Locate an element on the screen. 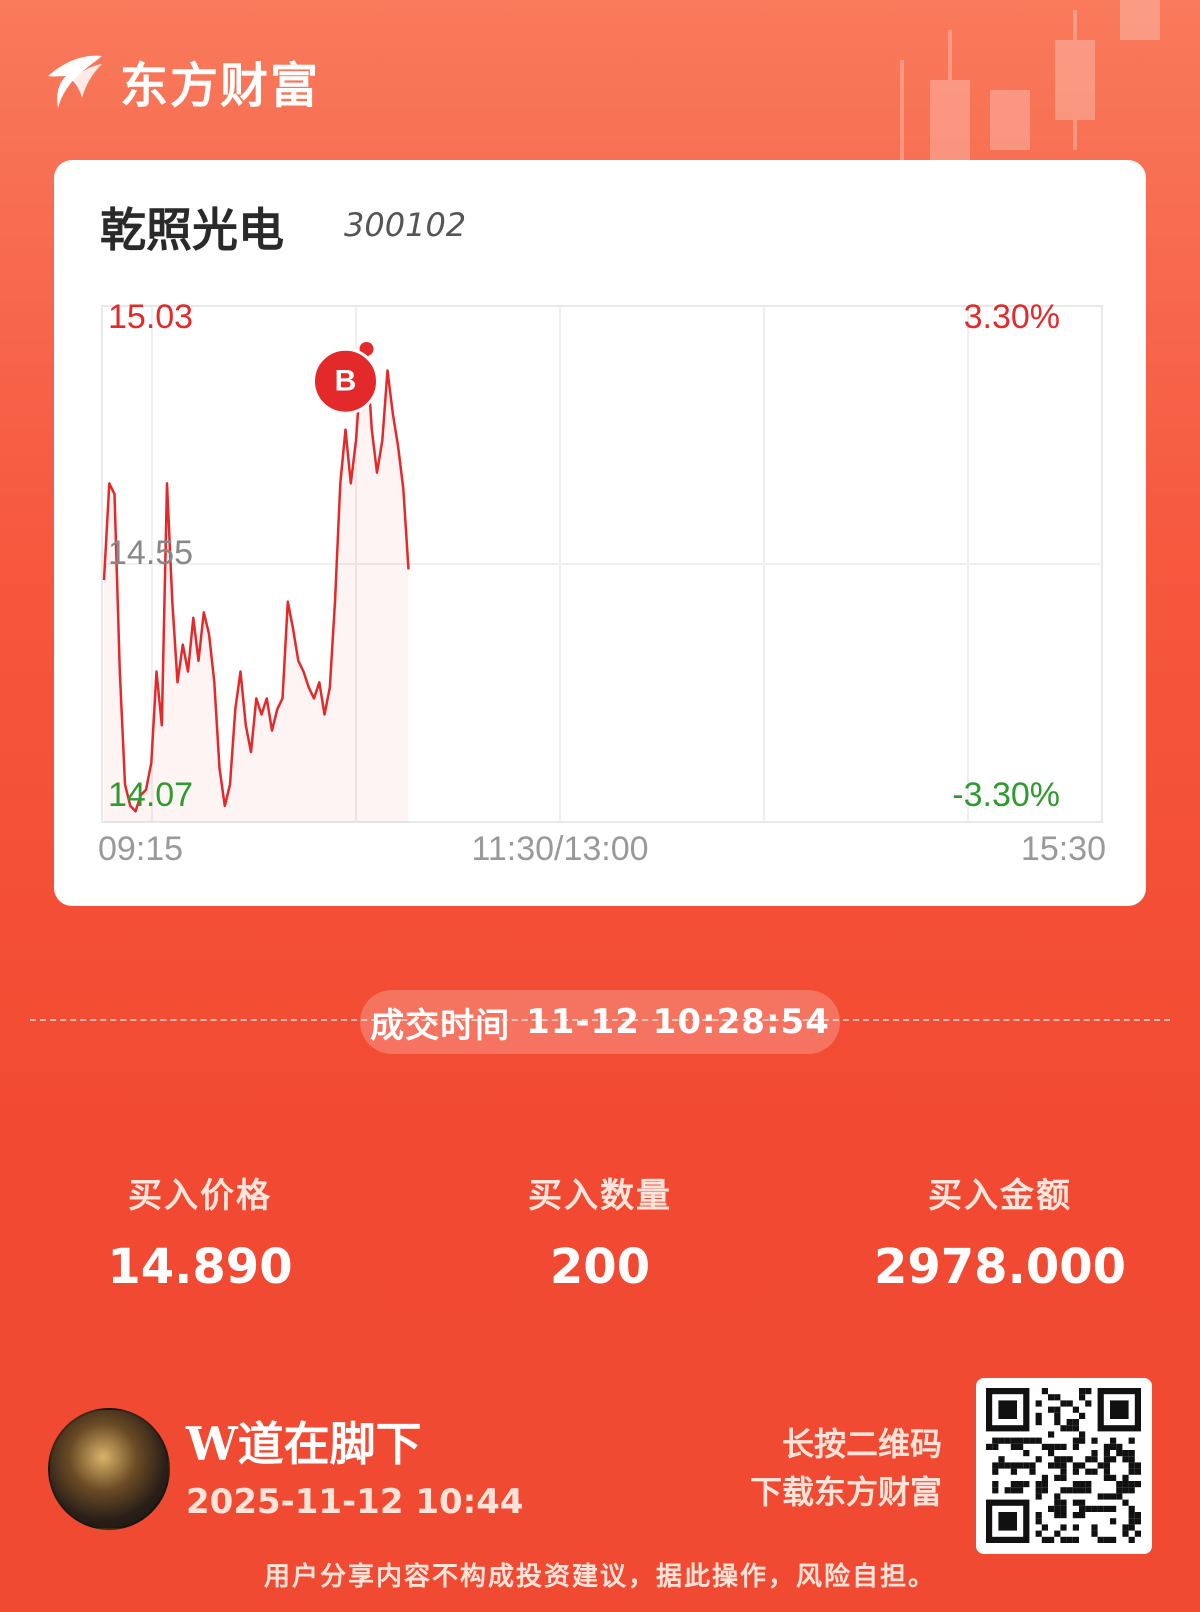 The width and height of the screenshot is (1200, 1612). metric-buy-amount: 买入金额 2978.000 is located at coordinates (1000, 1231).